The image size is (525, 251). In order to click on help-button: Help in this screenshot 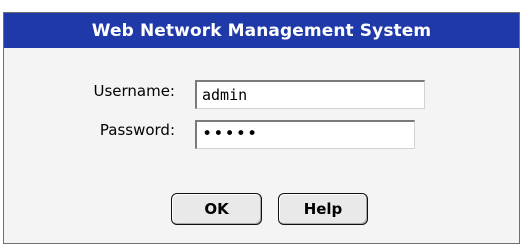, I will do `click(323, 209)`.